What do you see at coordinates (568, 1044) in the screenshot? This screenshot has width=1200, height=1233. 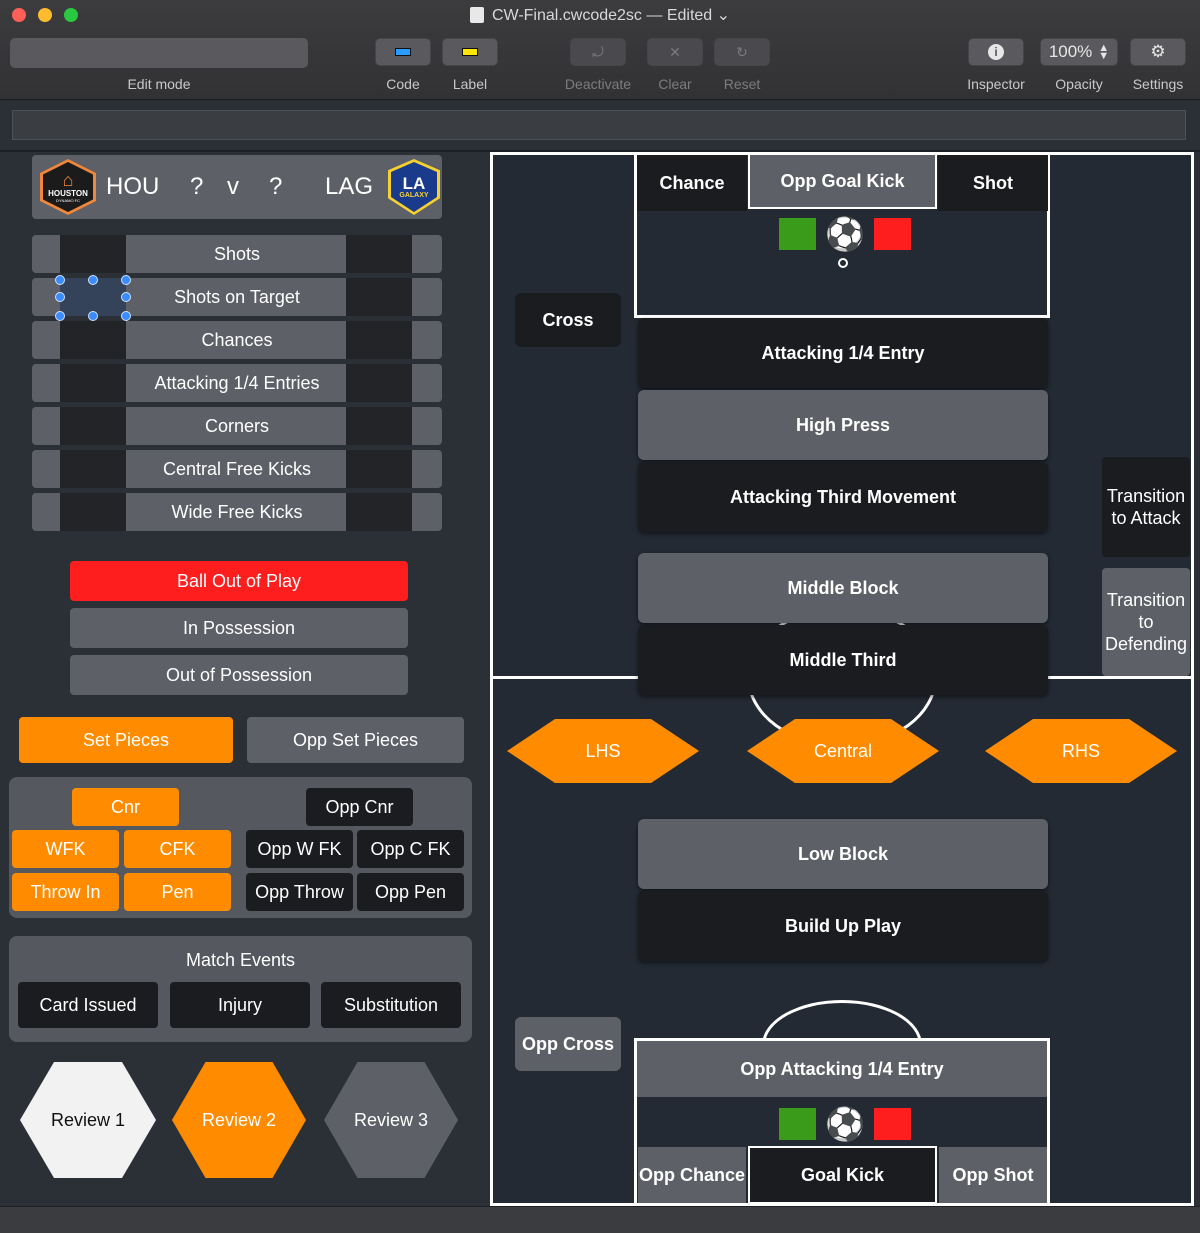 I see `opp-cross-button: Opp Cross` at bounding box center [568, 1044].